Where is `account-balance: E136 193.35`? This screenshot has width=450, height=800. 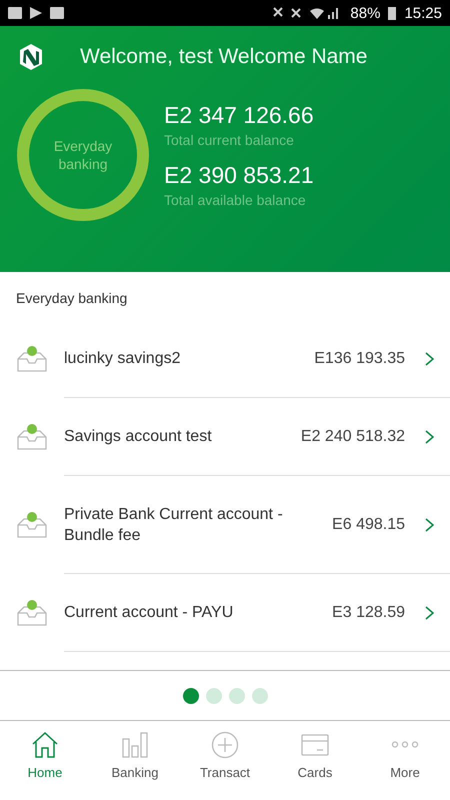 account-balance: E136 193.35 is located at coordinates (359, 359).